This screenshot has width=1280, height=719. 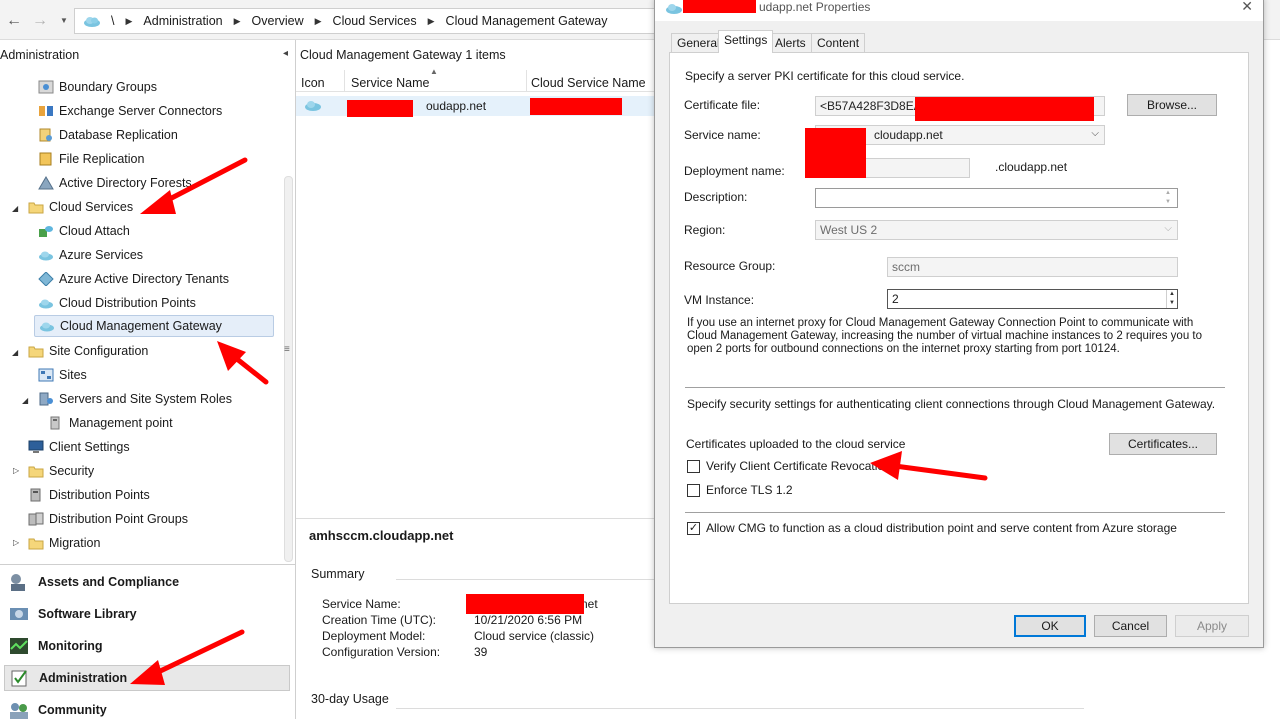 I want to click on tree-item-distribution-points: Distribution Points, so click(x=89, y=495).